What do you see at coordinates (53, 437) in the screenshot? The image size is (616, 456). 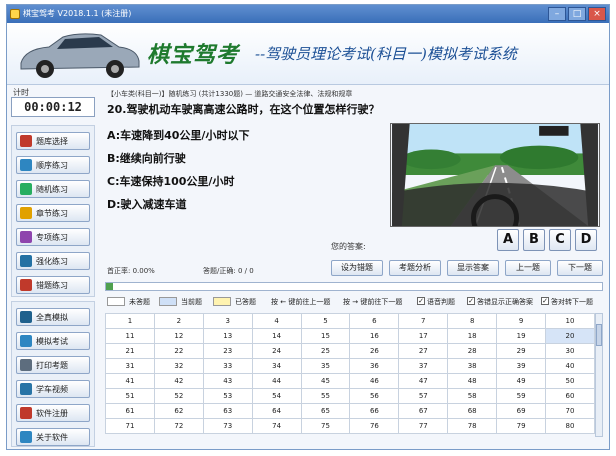 I see `exam-button-5: 关于软件` at bounding box center [53, 437].